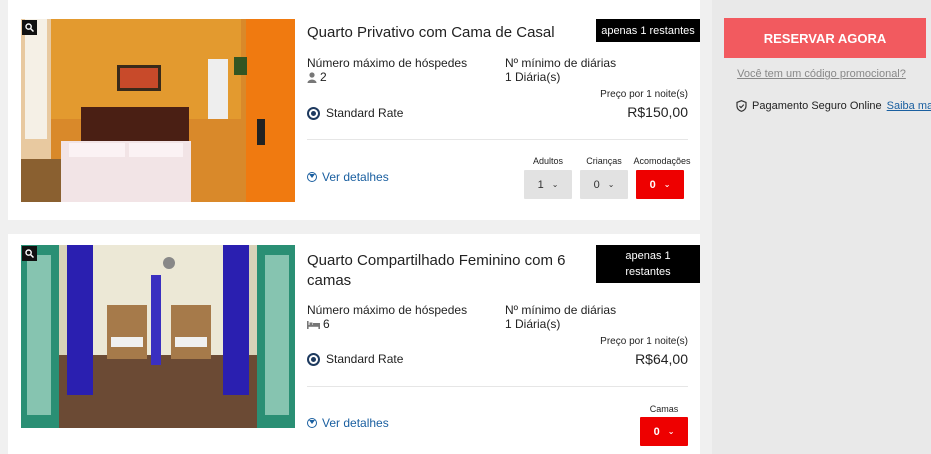  I want to click on adults-select: 1 ⌄, so click(548, 184).